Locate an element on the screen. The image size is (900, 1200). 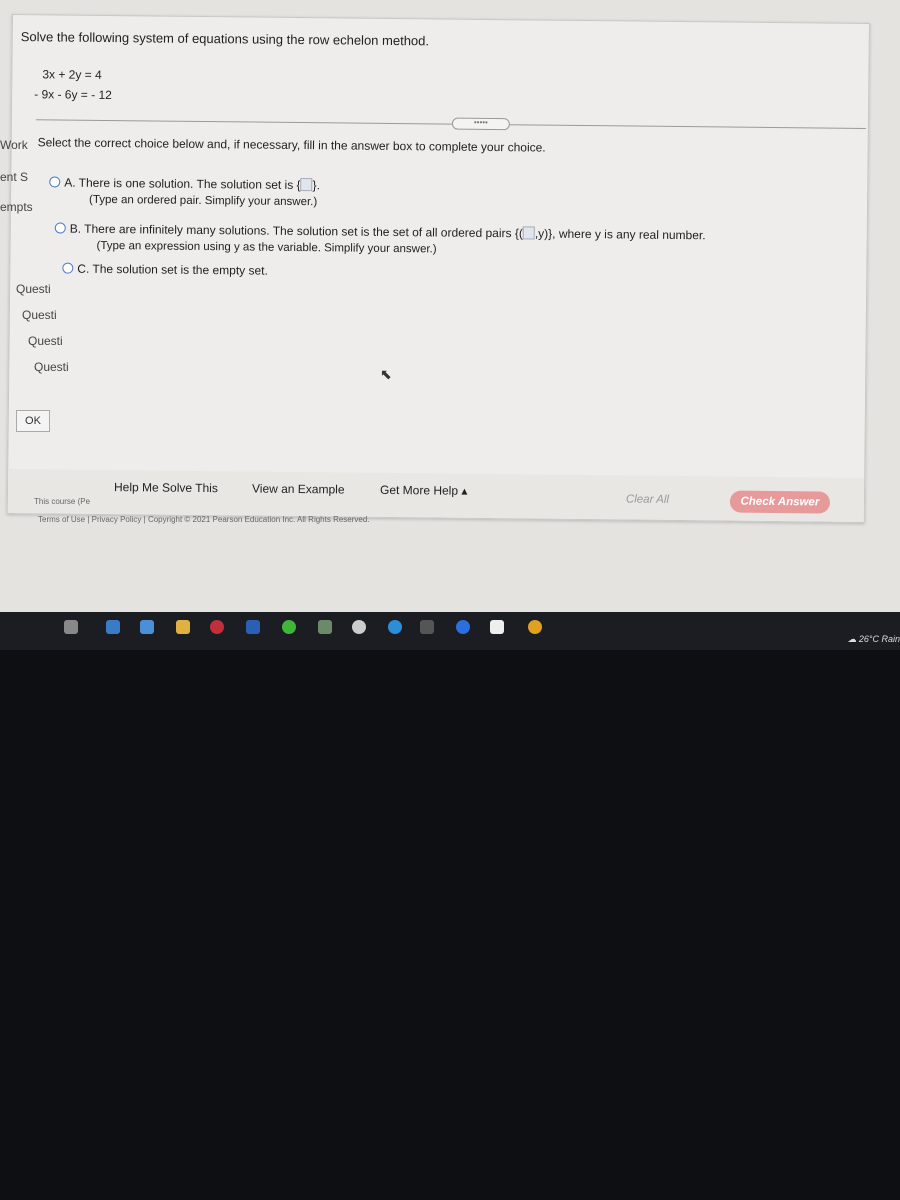
word-icon is located at coordinates (253, 627).